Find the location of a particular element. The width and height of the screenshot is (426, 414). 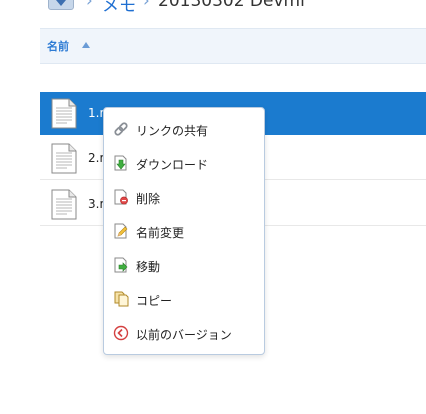

chevron-down-icon is located at coordinates (61, 3).